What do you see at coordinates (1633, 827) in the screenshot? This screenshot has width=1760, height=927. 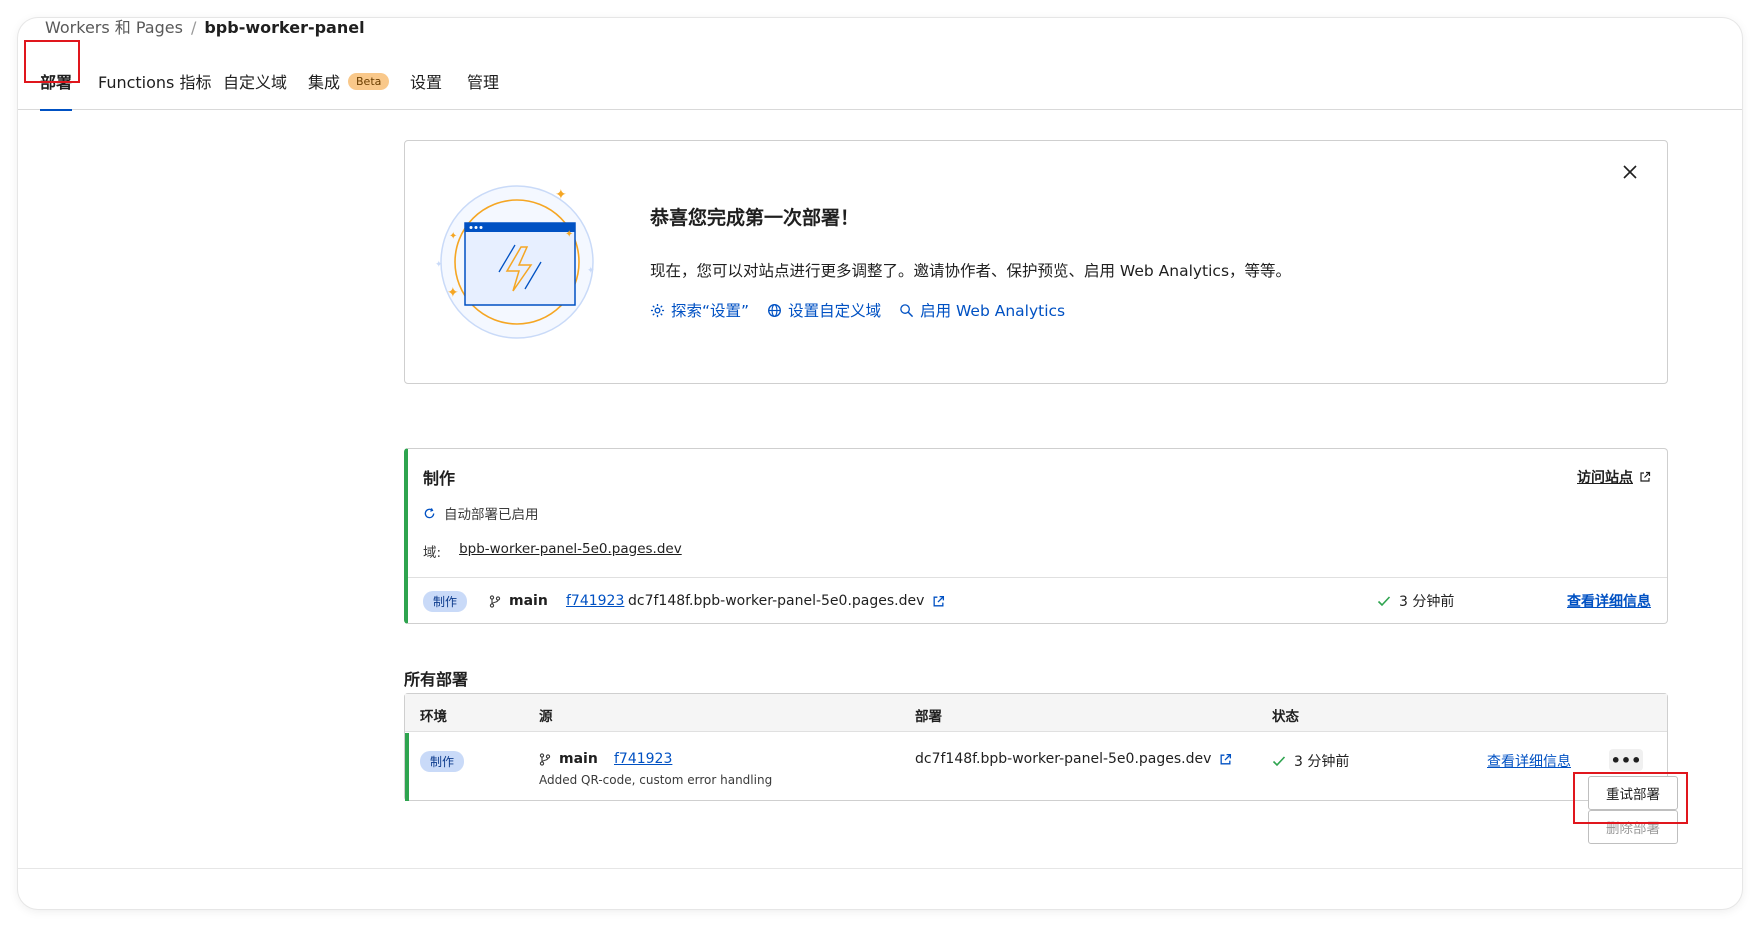 I see `delete-deployment-button: 删除部署` at bounding box center [1633, 827].